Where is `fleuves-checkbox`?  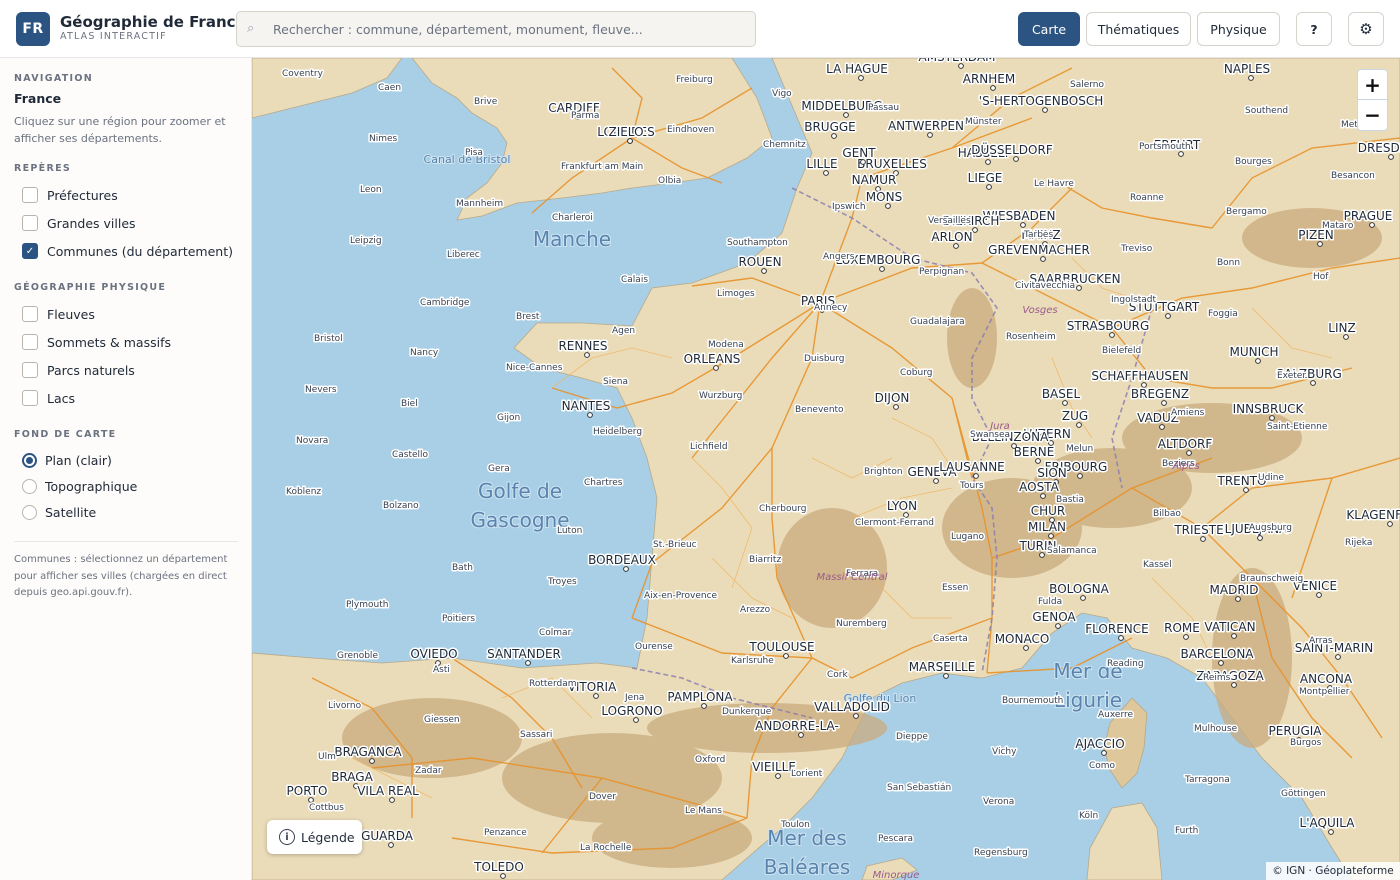 fleuves-checkbox is located at coordinates (30, 314).